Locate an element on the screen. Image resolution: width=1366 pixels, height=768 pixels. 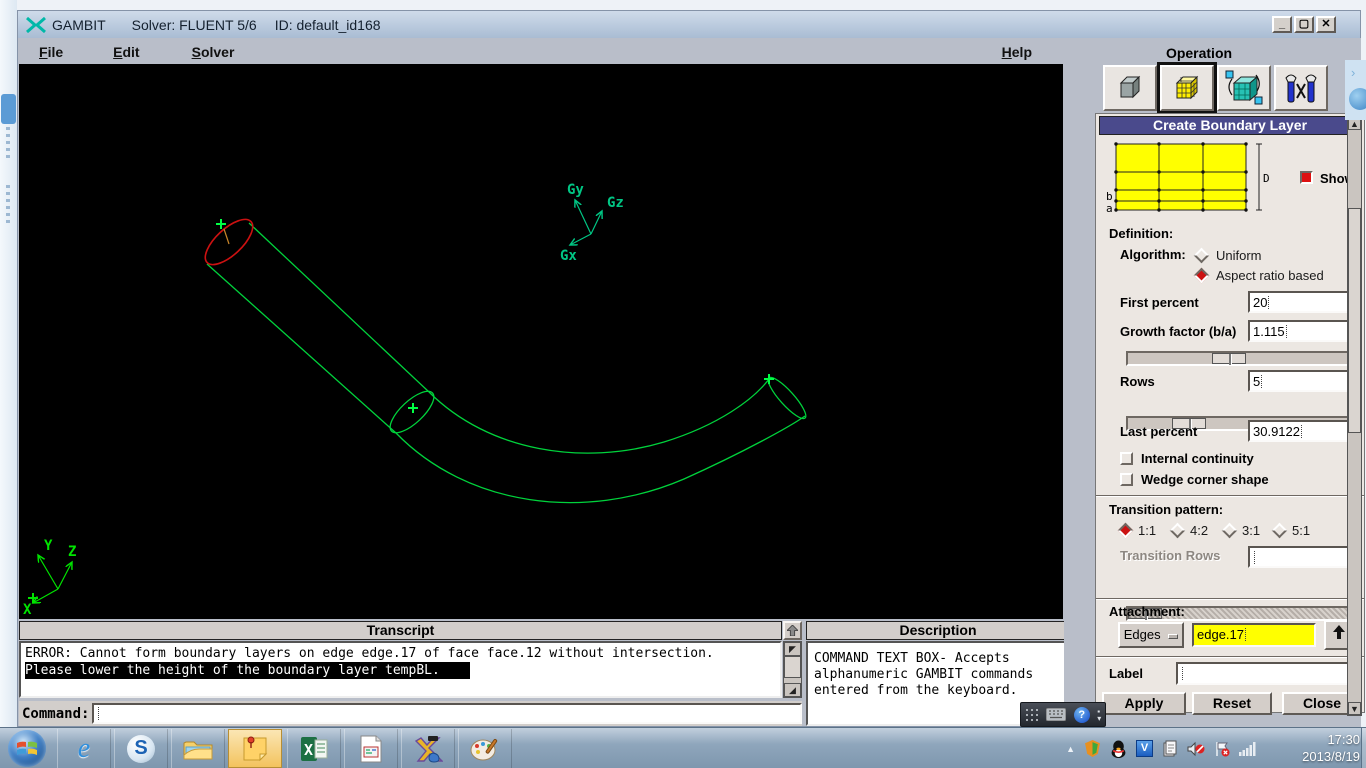
edges-dropdown: Edges is located at coordinates (1151, 635).